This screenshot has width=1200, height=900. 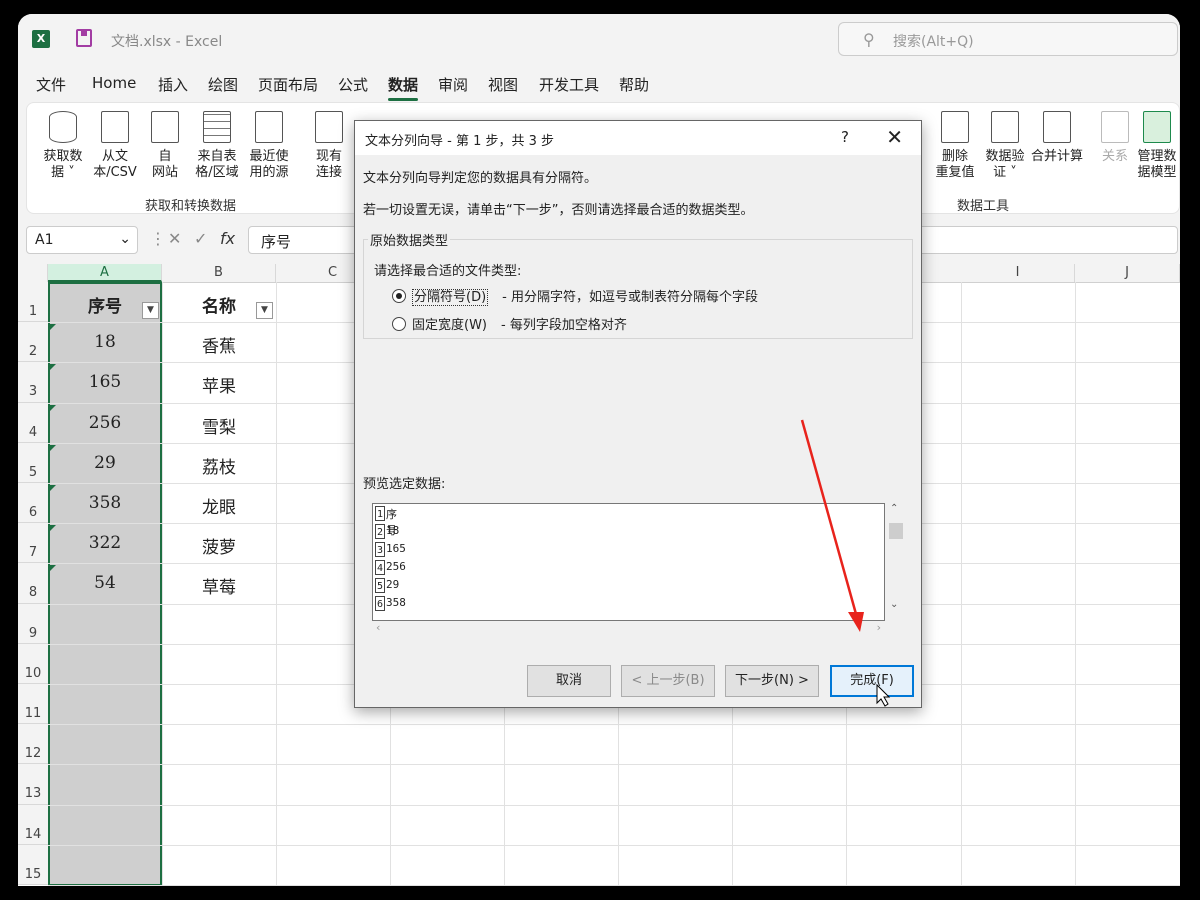 I want to click on confirm-icon: ✓, so click(x=200, y=238).